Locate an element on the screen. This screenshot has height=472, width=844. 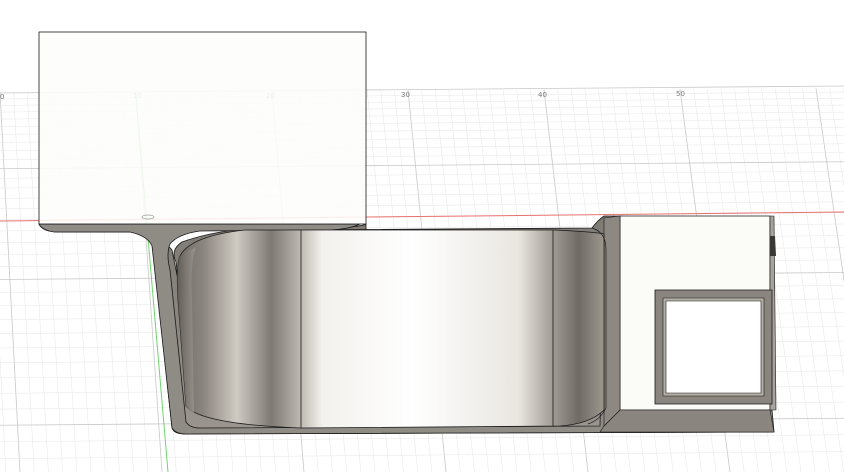
ruler-label: 50 is located at coordinates (680, 94).